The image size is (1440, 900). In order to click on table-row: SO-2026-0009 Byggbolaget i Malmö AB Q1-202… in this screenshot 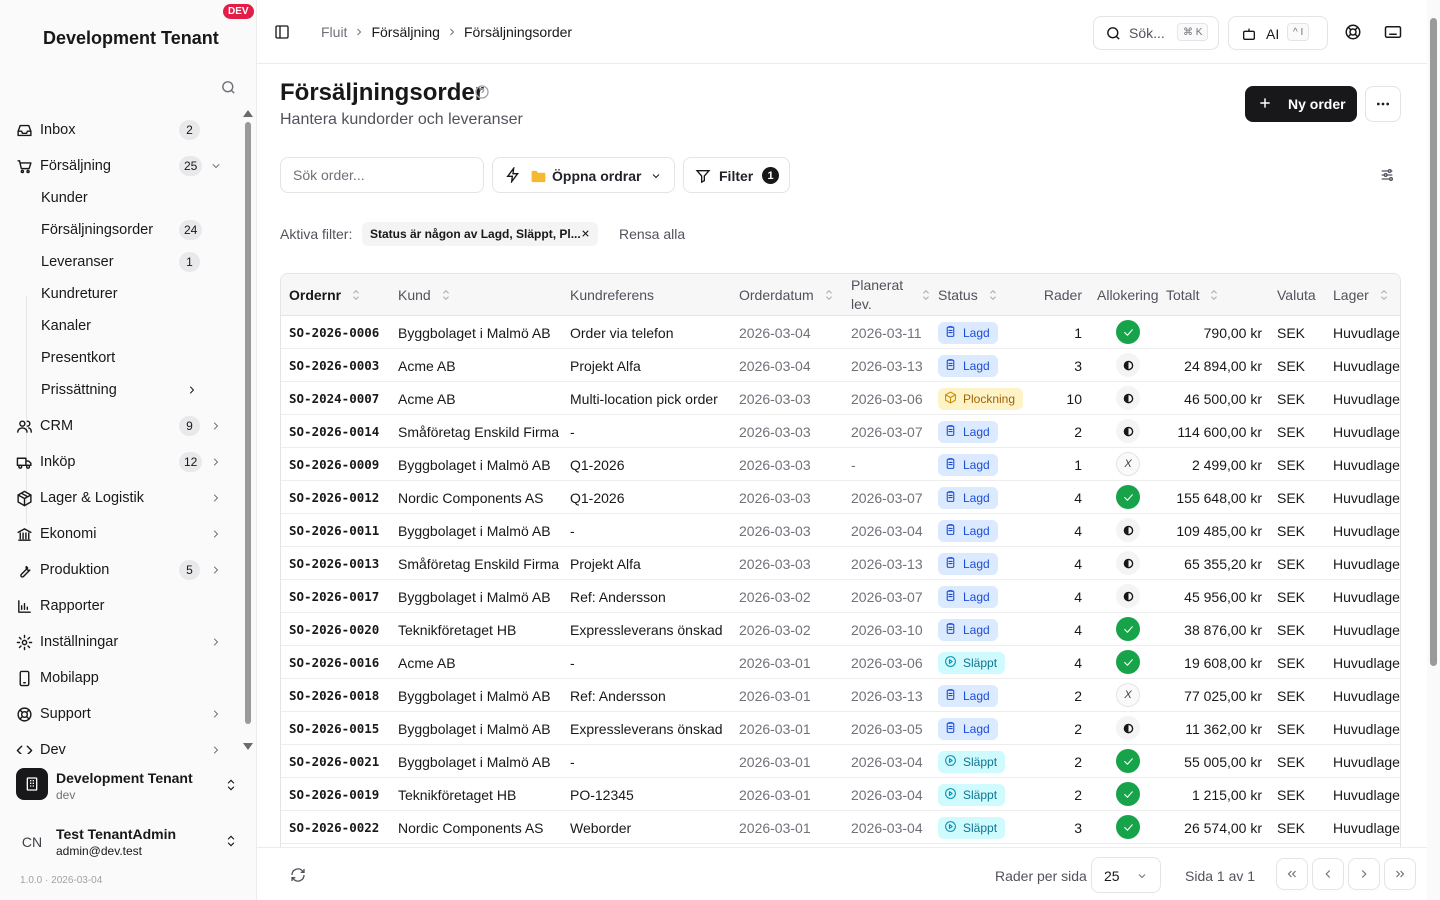, I will do `click(840, 464)`.